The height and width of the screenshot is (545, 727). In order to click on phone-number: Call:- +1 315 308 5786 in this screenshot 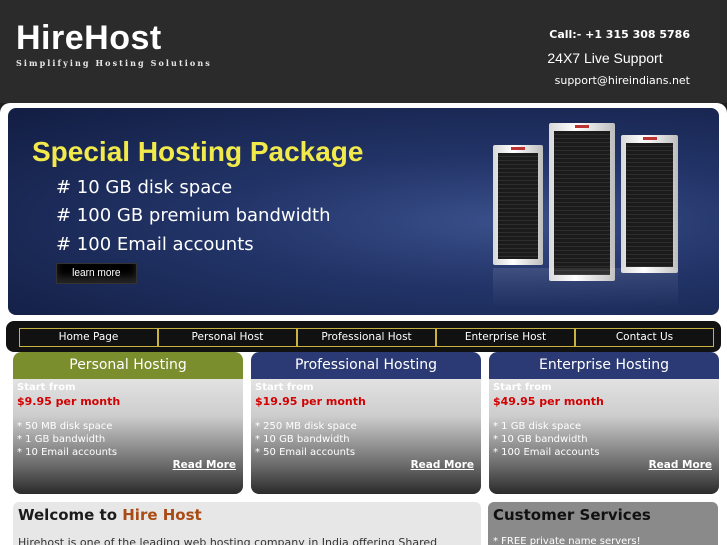, I will do `click(619, 34)`.